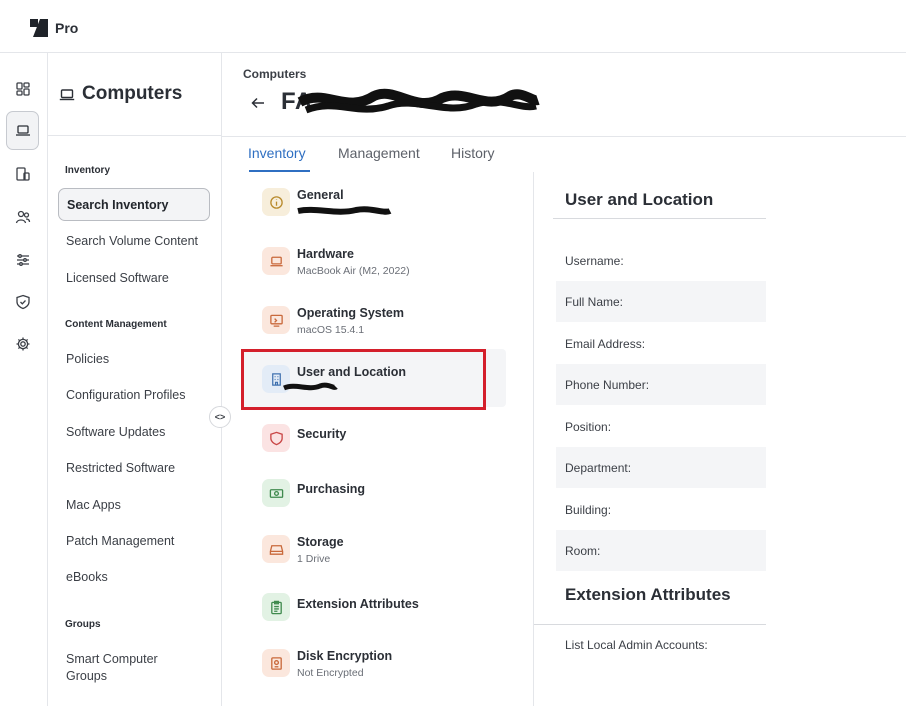 Image resolution: width=906 pixels, height=706 pixels. I want to click on section-content-management: Content Management, so click(116, 324).